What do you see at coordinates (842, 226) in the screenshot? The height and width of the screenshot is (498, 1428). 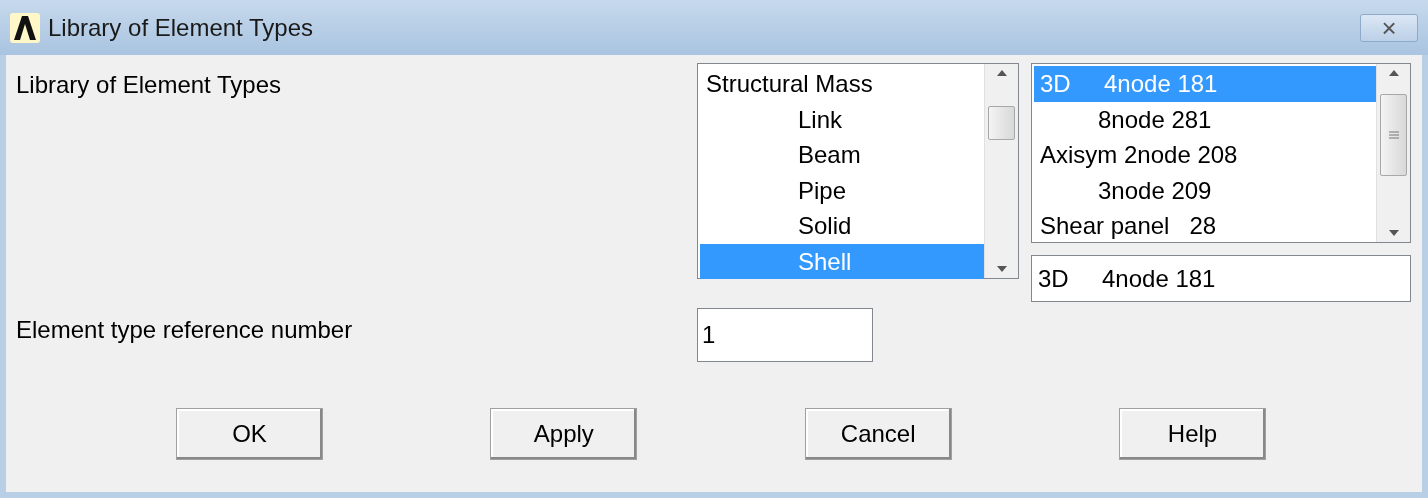 I see `list-item: Solid` at bounding box center [842, 226].